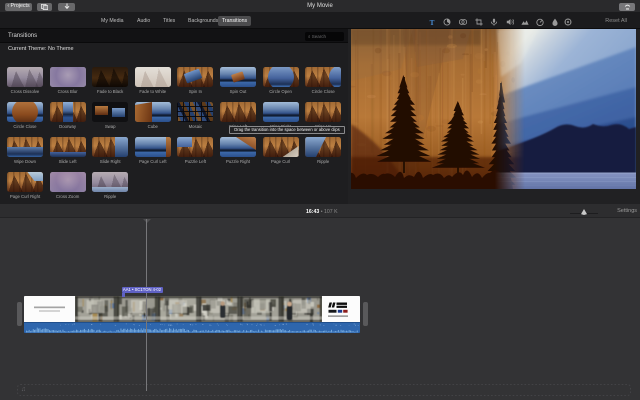 This screenshot has width=640, height=400. What do you see at coordinates (432, 21) in the screenshot?
I see `svg-text: T` at bounding box center [432, 21].